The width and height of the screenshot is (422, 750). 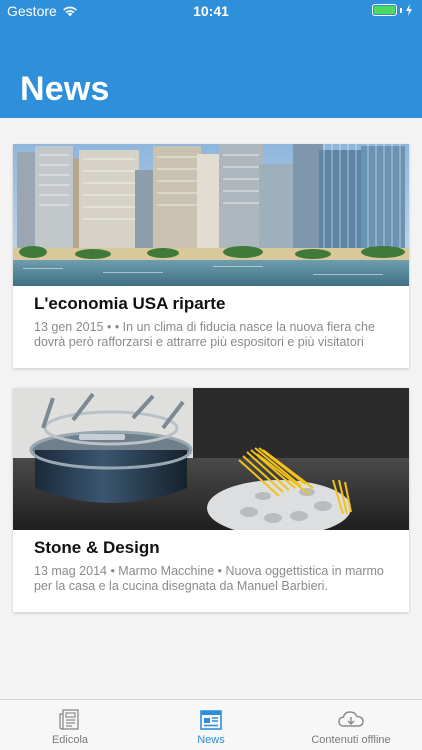 I want to click on cloud-download-icon, so click(x=351, y=719).